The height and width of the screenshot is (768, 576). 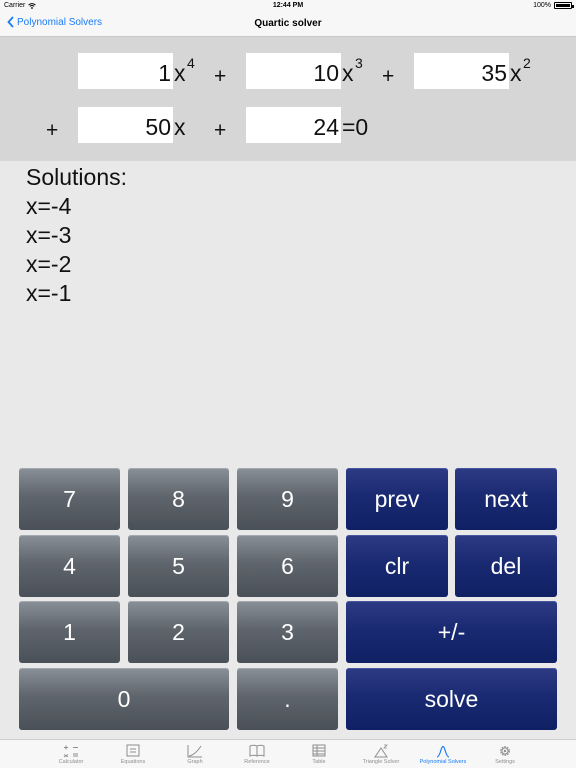 I want to click on table-icon, so click(x=319, y=750).